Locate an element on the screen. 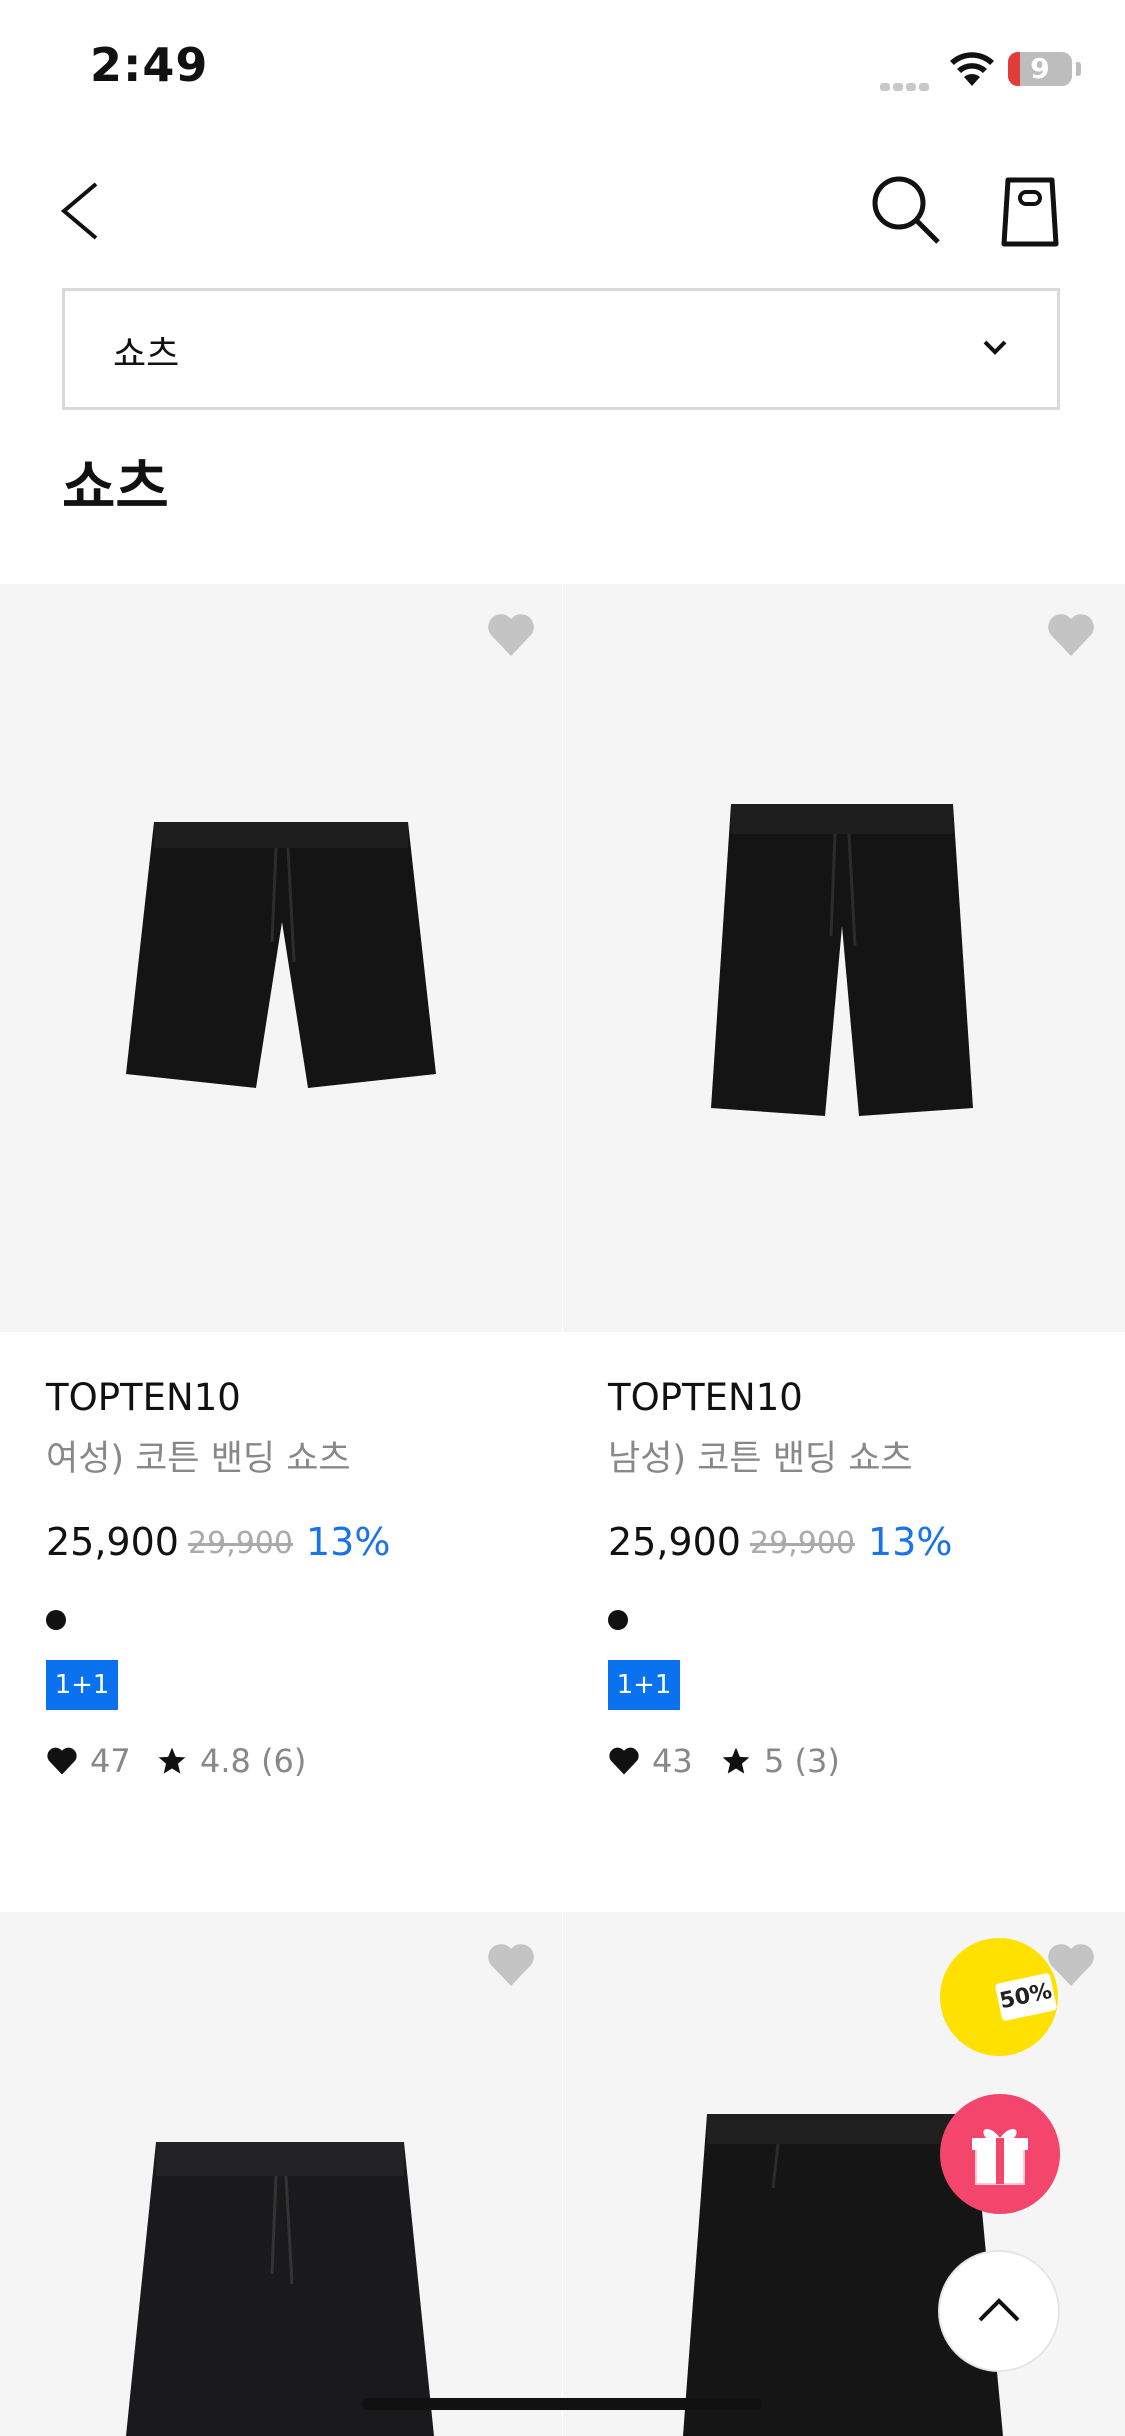 This screenshot has width=1125, height=2436. battery-tip is located at coordinates (1078, 69).